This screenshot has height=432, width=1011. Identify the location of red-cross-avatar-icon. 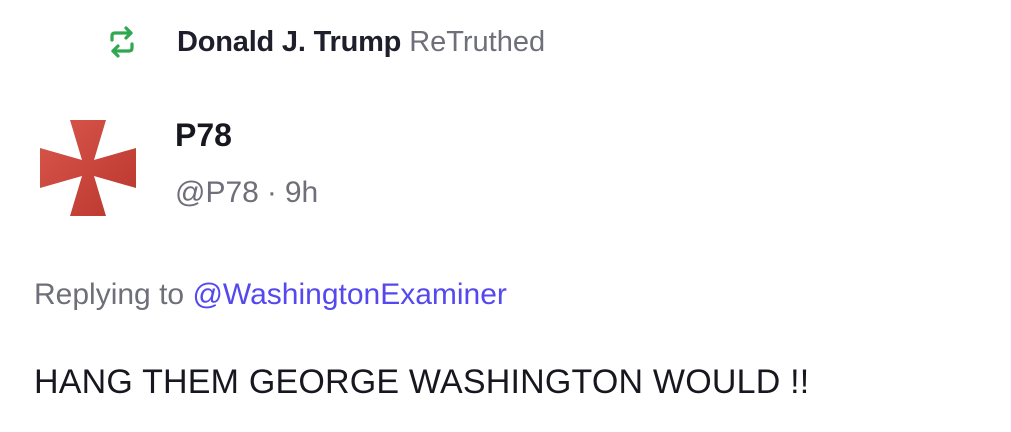
(88, 168).